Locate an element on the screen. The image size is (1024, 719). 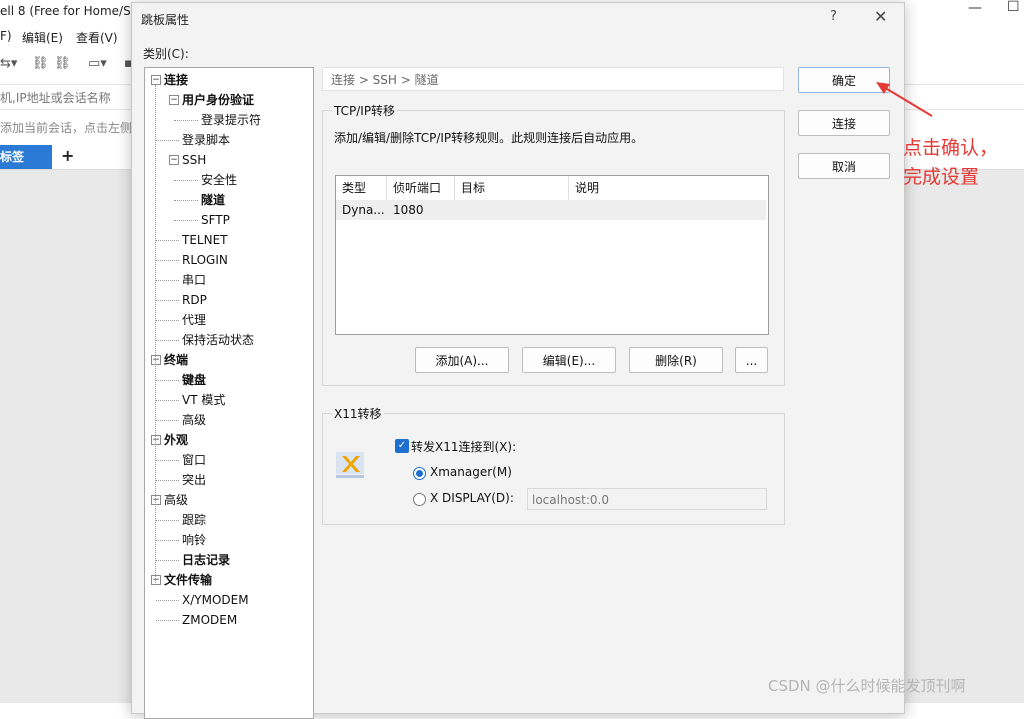
column-header-type: 类型 is located at coordinates (361, 188).